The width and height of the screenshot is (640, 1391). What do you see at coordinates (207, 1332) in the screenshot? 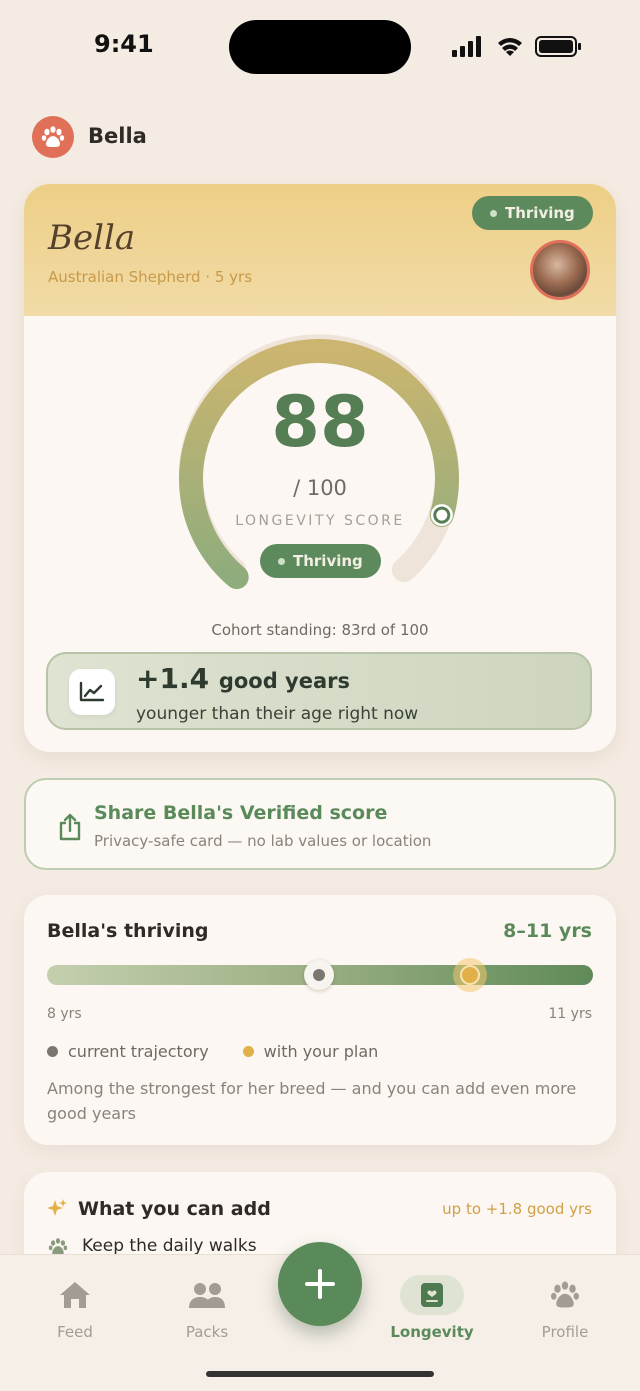
I see `tab-packs-label: Packs` at bounding box center [207, 1332].